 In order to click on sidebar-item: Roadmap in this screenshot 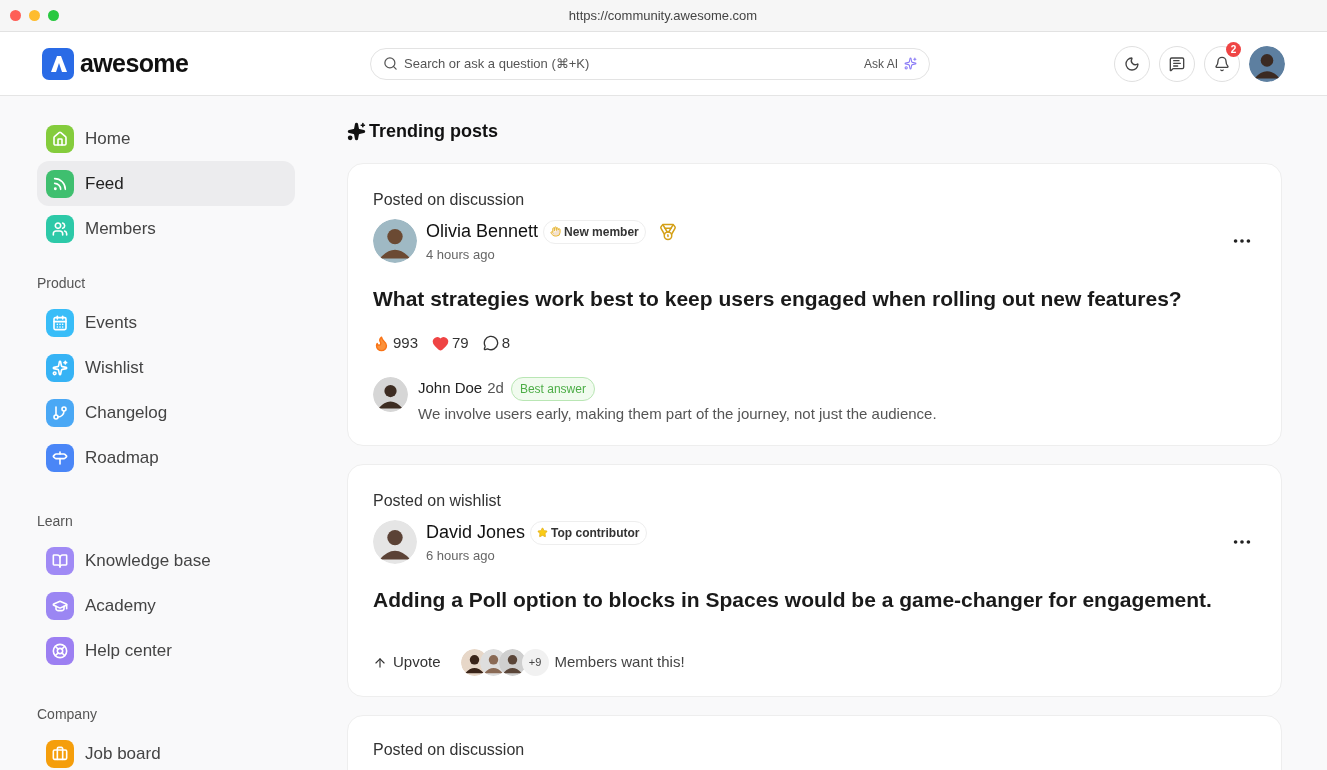, I will do `click(166, 457)`.